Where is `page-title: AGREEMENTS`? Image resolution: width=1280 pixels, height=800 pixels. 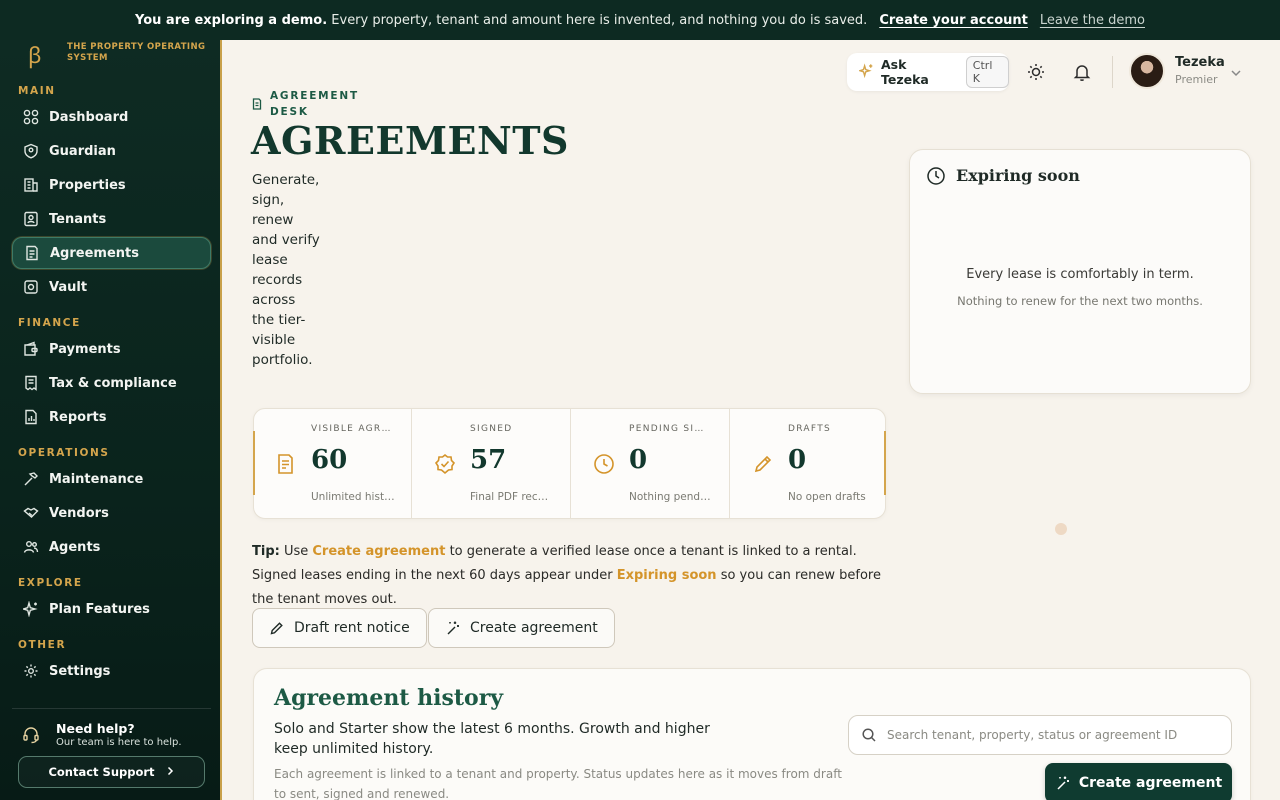
page-title: AGREEMENTS is located at coordinates (410, 140).